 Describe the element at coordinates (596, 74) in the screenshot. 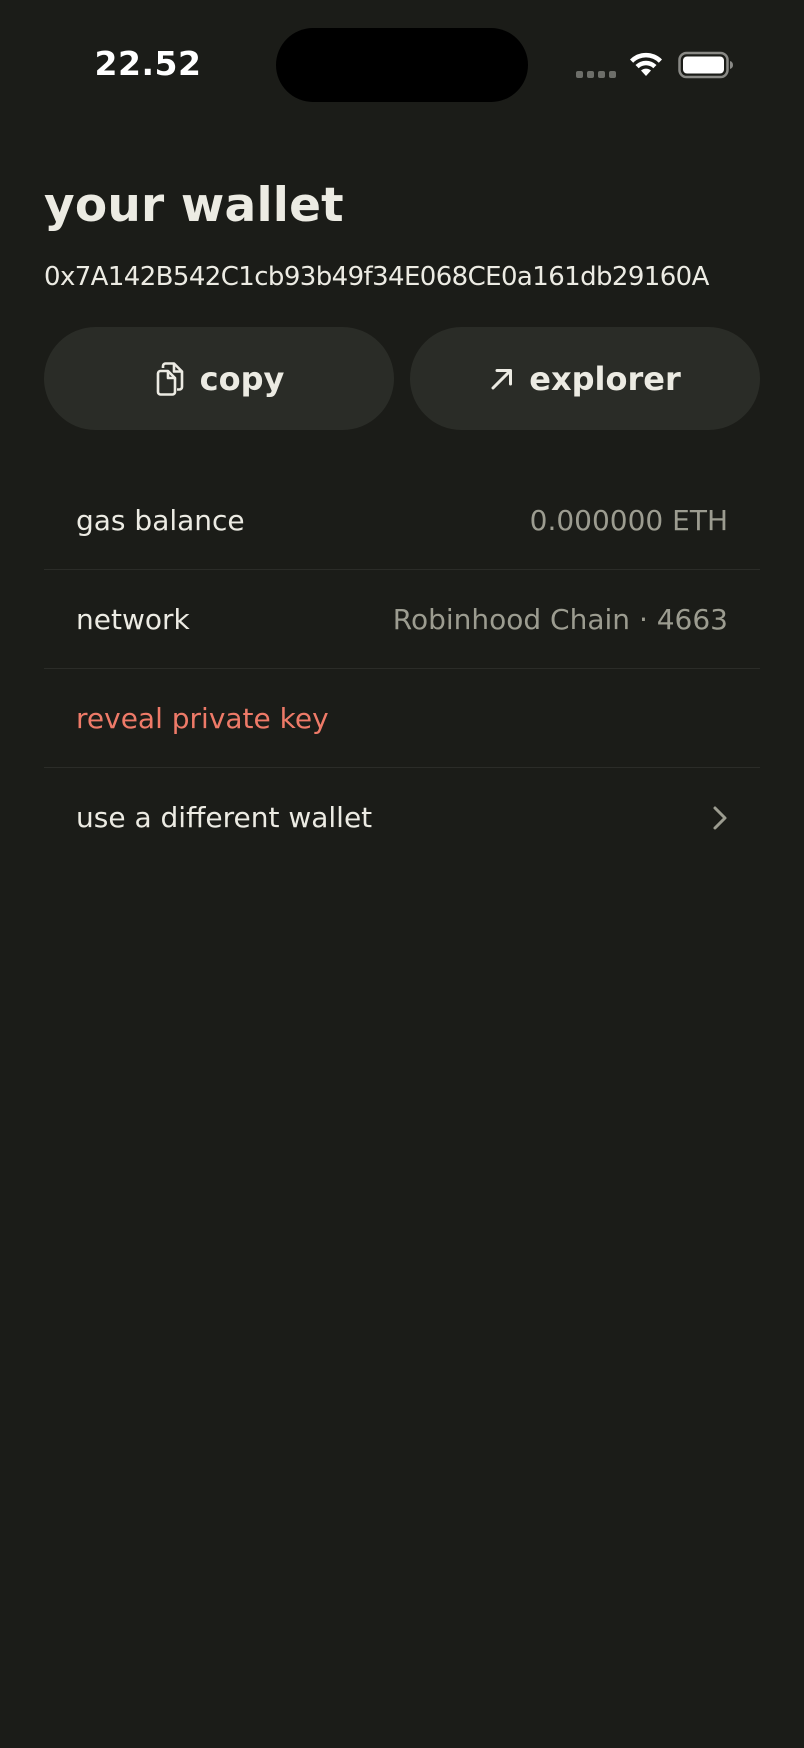

I see `cellular-signal-icon` at that location.